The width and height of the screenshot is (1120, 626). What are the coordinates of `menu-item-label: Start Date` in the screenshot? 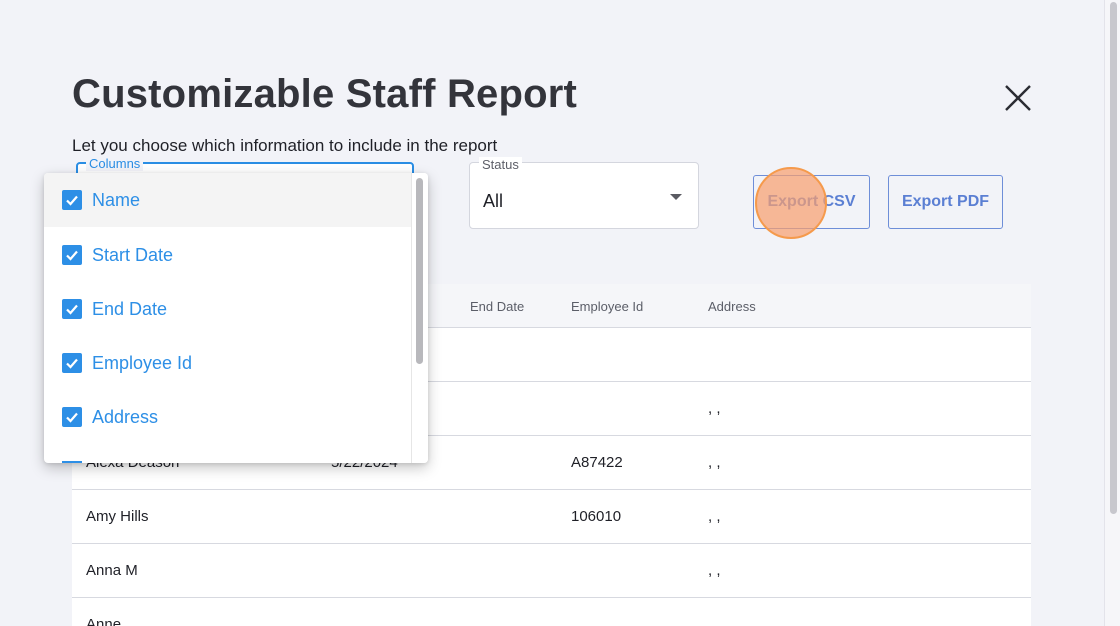 It's located at (133, 254).